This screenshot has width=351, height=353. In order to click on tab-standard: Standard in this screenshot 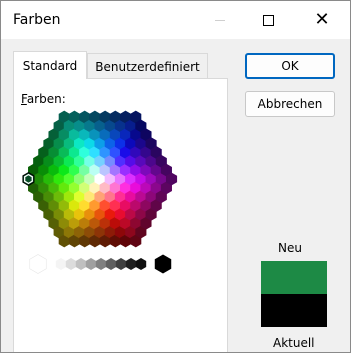, I will do `click(50, 65)`.